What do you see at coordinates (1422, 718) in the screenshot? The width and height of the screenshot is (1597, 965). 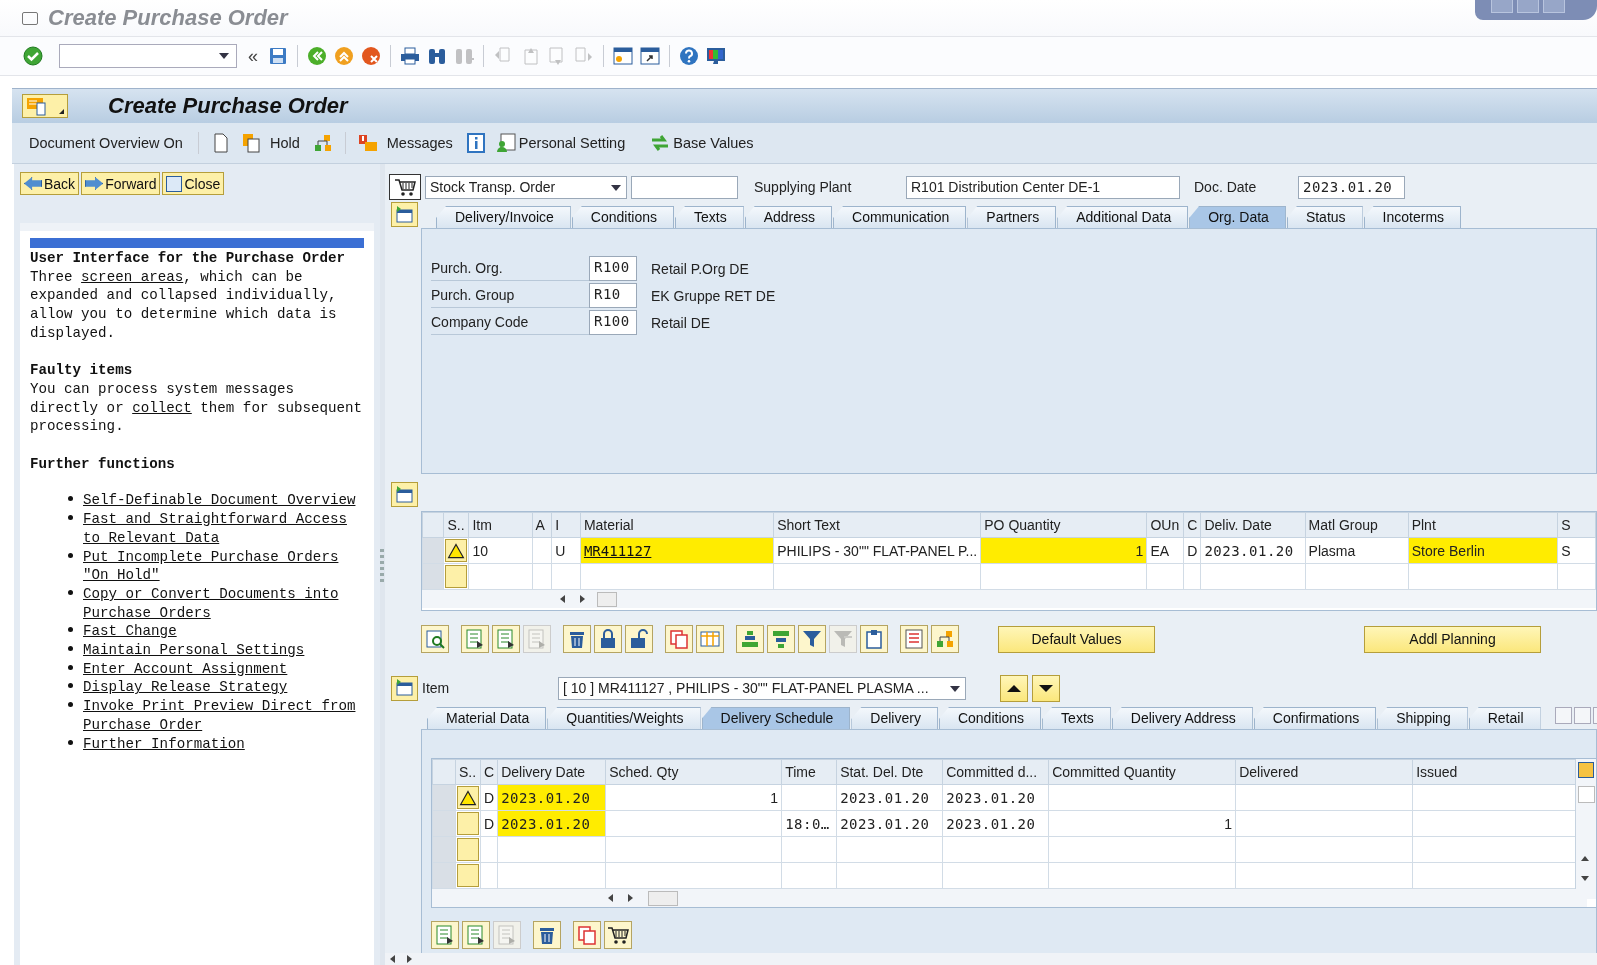 I see `tab: Shipping` at bounding box center [1422, 718].